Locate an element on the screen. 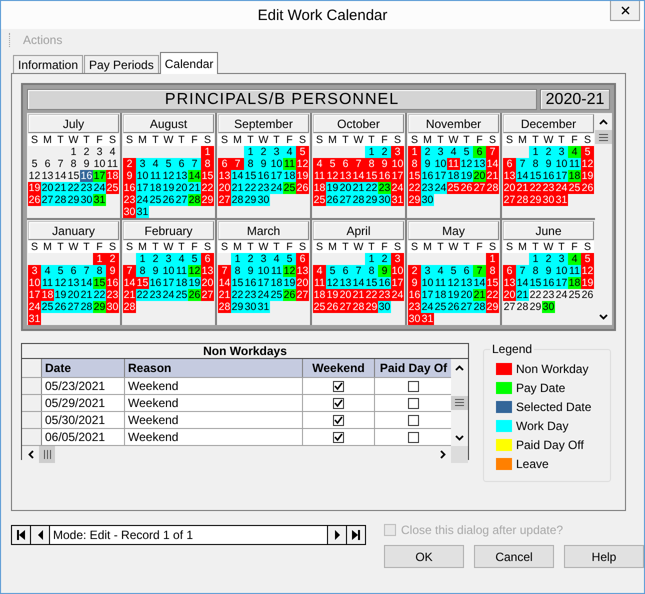  first-record-button is located at coordinates (21, 535).